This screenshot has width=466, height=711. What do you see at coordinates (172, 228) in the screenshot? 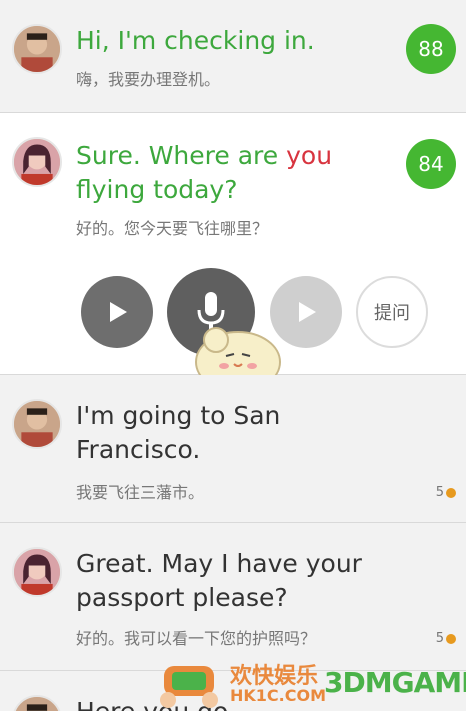
I see `chinese-translation: 好的。您今天要飞往哪里？` at bounding box center [172, 228].